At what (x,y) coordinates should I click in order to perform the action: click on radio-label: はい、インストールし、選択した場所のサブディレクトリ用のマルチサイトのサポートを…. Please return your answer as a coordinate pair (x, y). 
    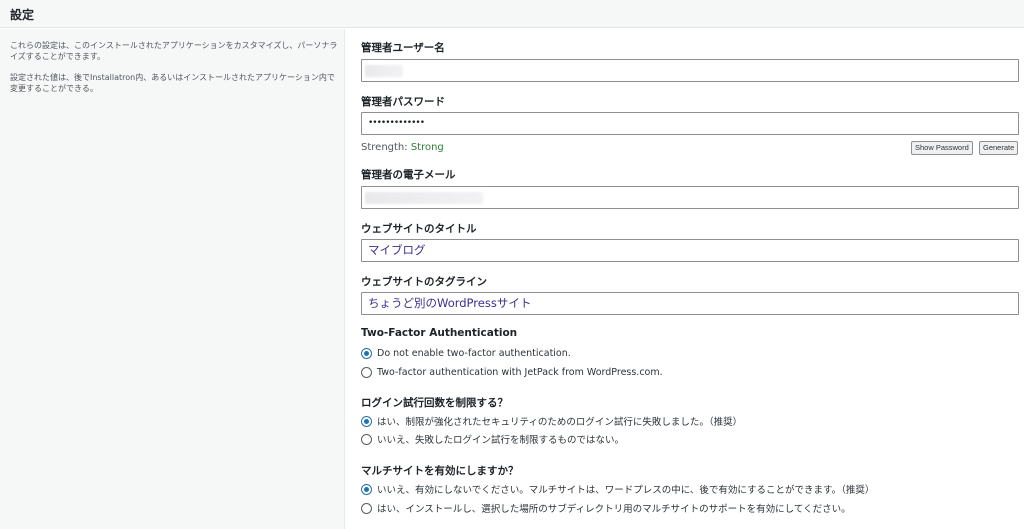
    Looking at the image, I should click on (614, 509).